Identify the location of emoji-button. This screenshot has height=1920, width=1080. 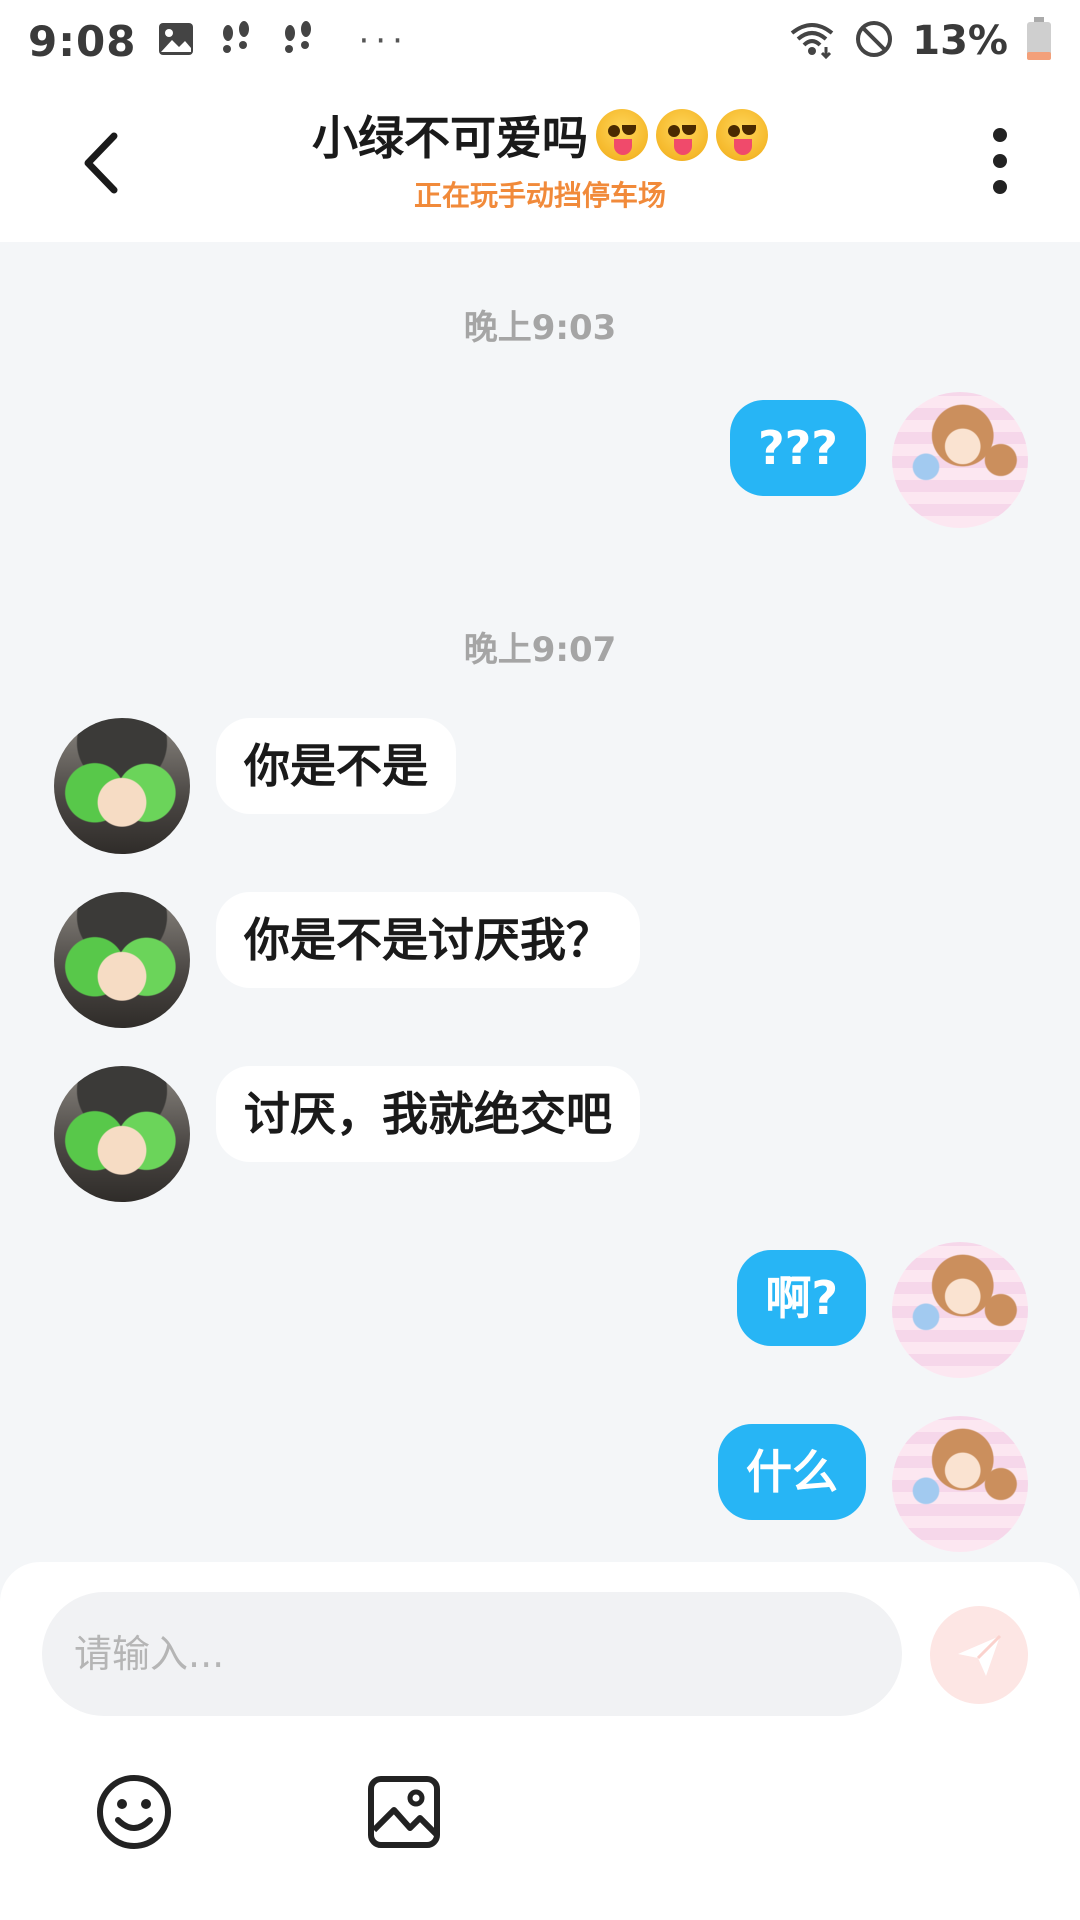
(134, 1812).